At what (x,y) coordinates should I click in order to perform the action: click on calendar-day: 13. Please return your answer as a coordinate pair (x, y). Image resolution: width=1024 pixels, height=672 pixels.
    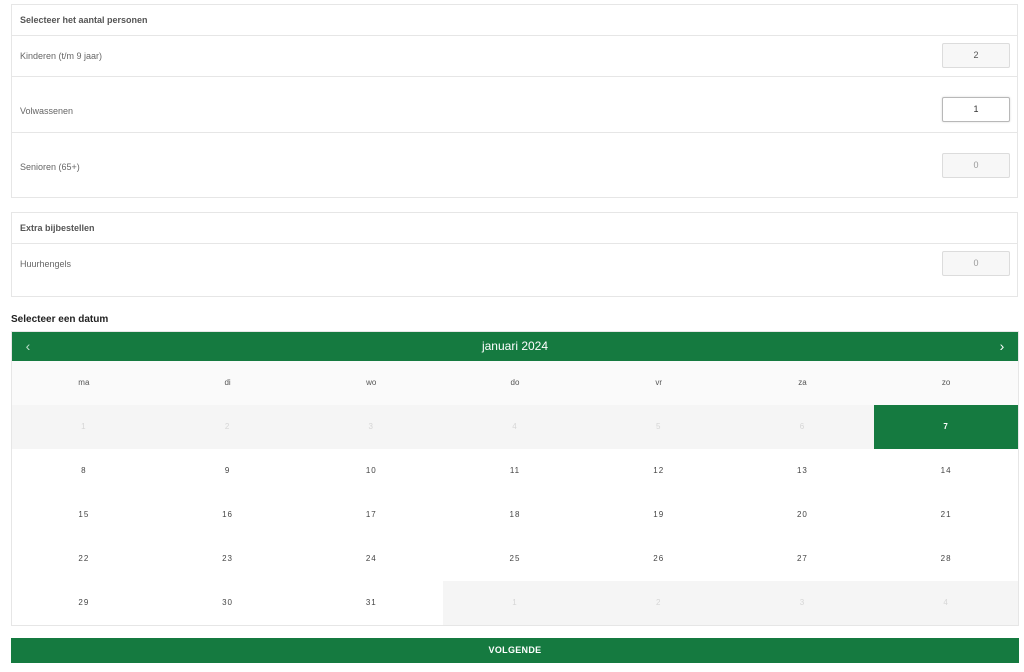
    Looking at the image, I should click on (802, 471).